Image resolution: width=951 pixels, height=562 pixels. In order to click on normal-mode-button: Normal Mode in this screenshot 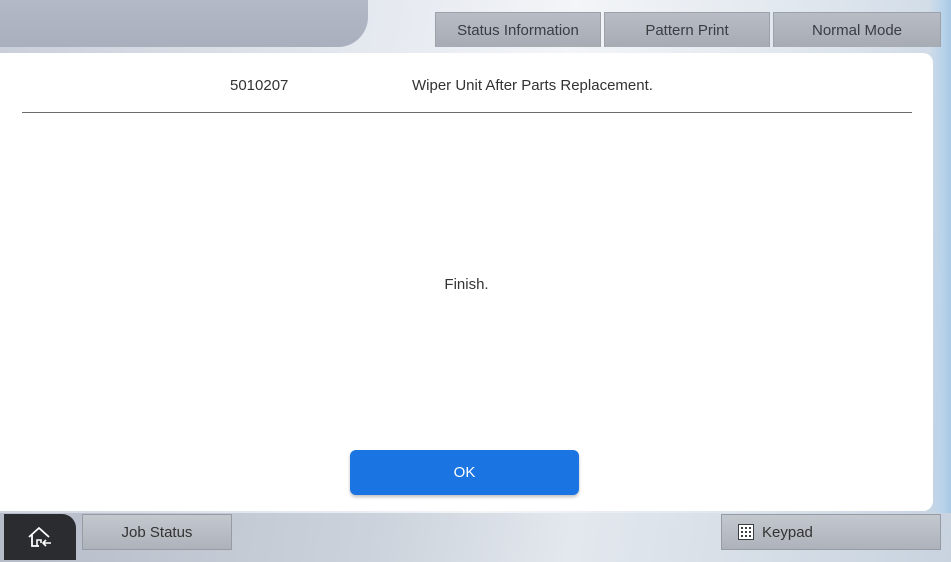, I will do `click(857, 29)`.